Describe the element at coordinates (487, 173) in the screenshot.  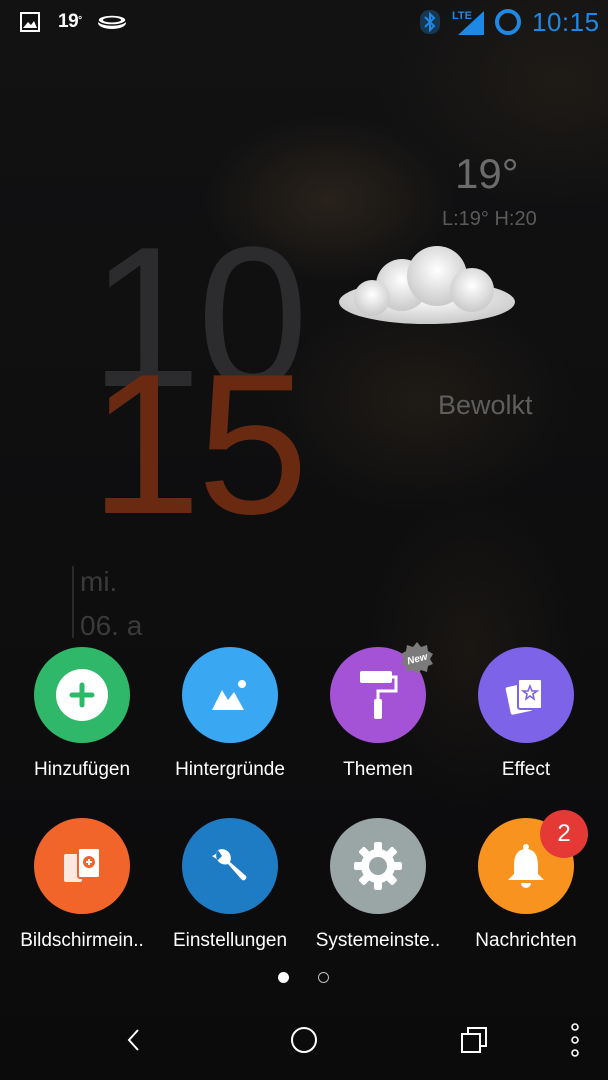
I see `weather-temperature: 19°` at that location.